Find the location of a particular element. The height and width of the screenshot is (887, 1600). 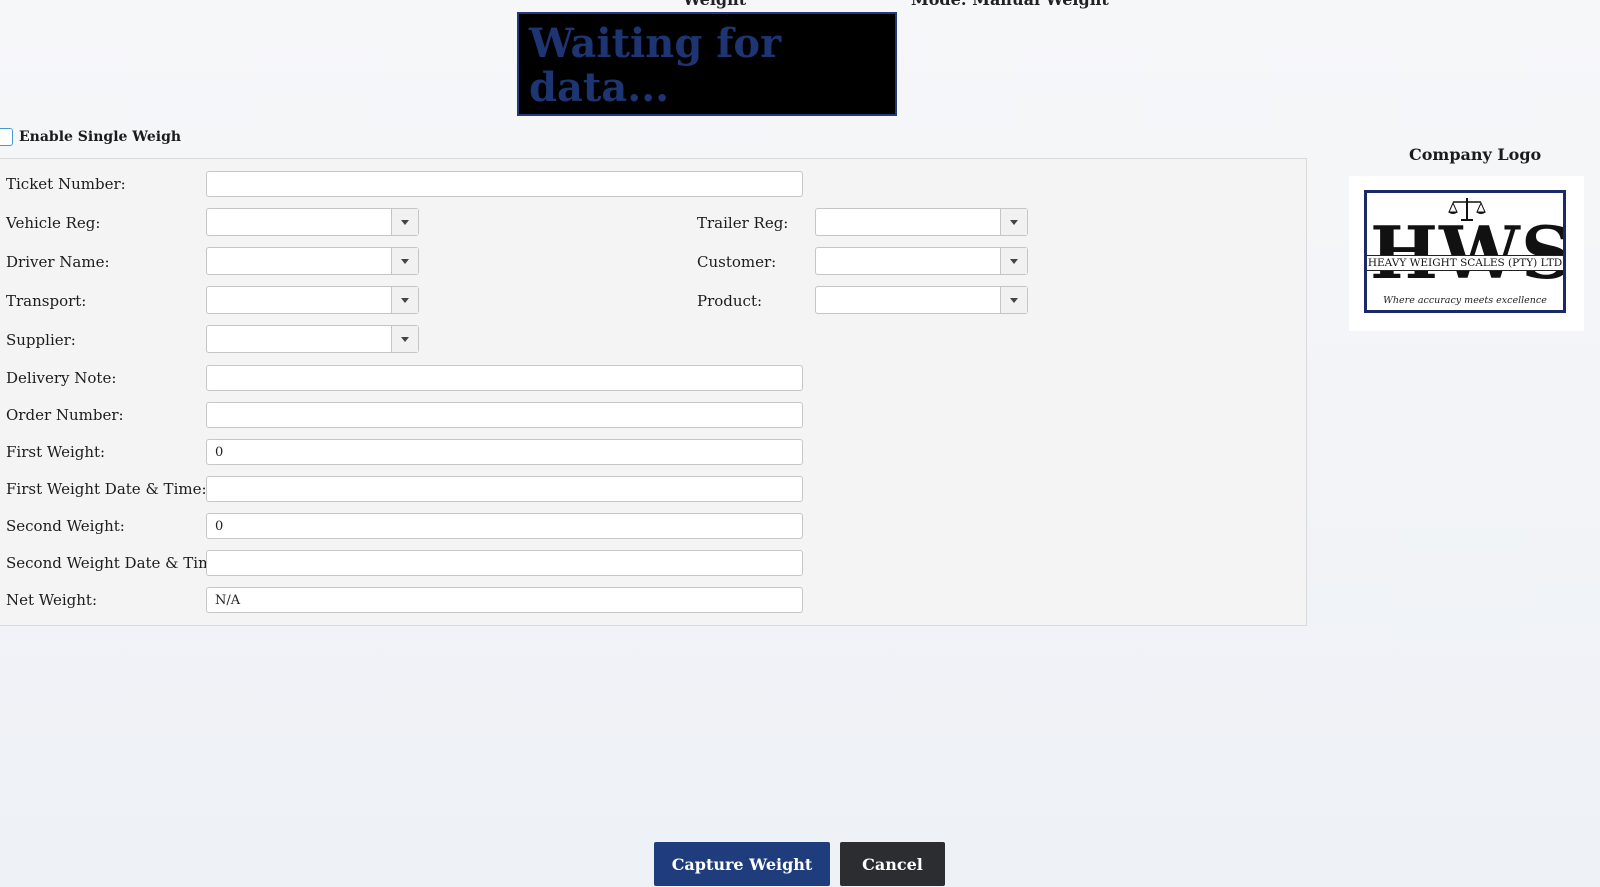

driver-name-combo is located at coordinates (312, 261).